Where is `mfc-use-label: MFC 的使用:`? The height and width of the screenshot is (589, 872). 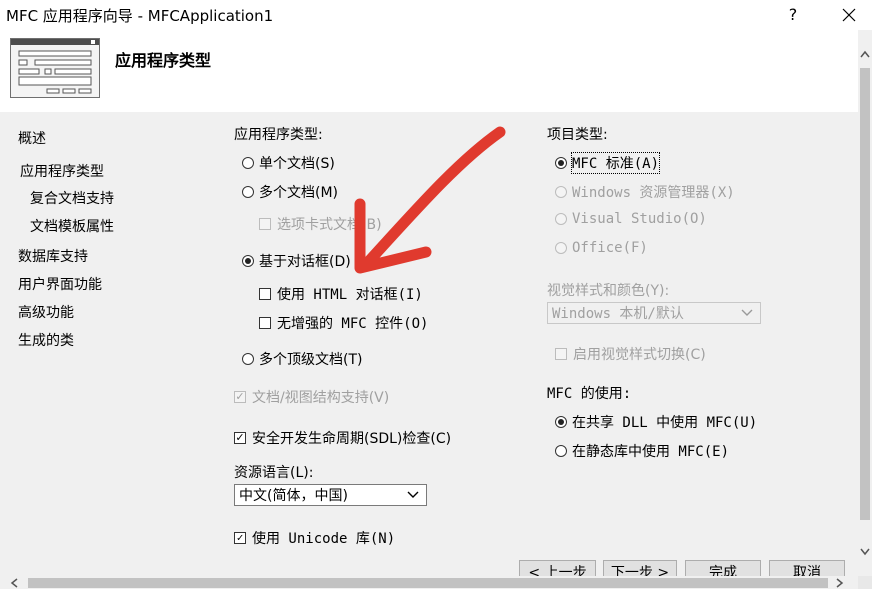 mfc-use-label: MFC 的使用: is located at coordinates (589, 394).